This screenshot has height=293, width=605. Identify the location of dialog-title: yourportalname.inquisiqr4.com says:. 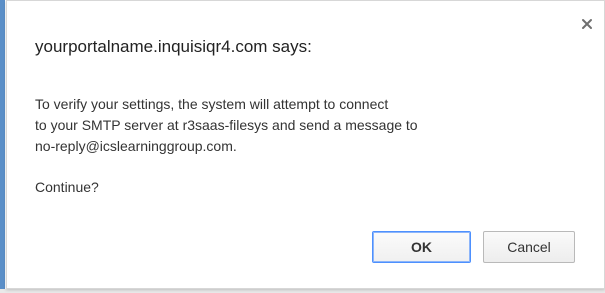
(173, 46).